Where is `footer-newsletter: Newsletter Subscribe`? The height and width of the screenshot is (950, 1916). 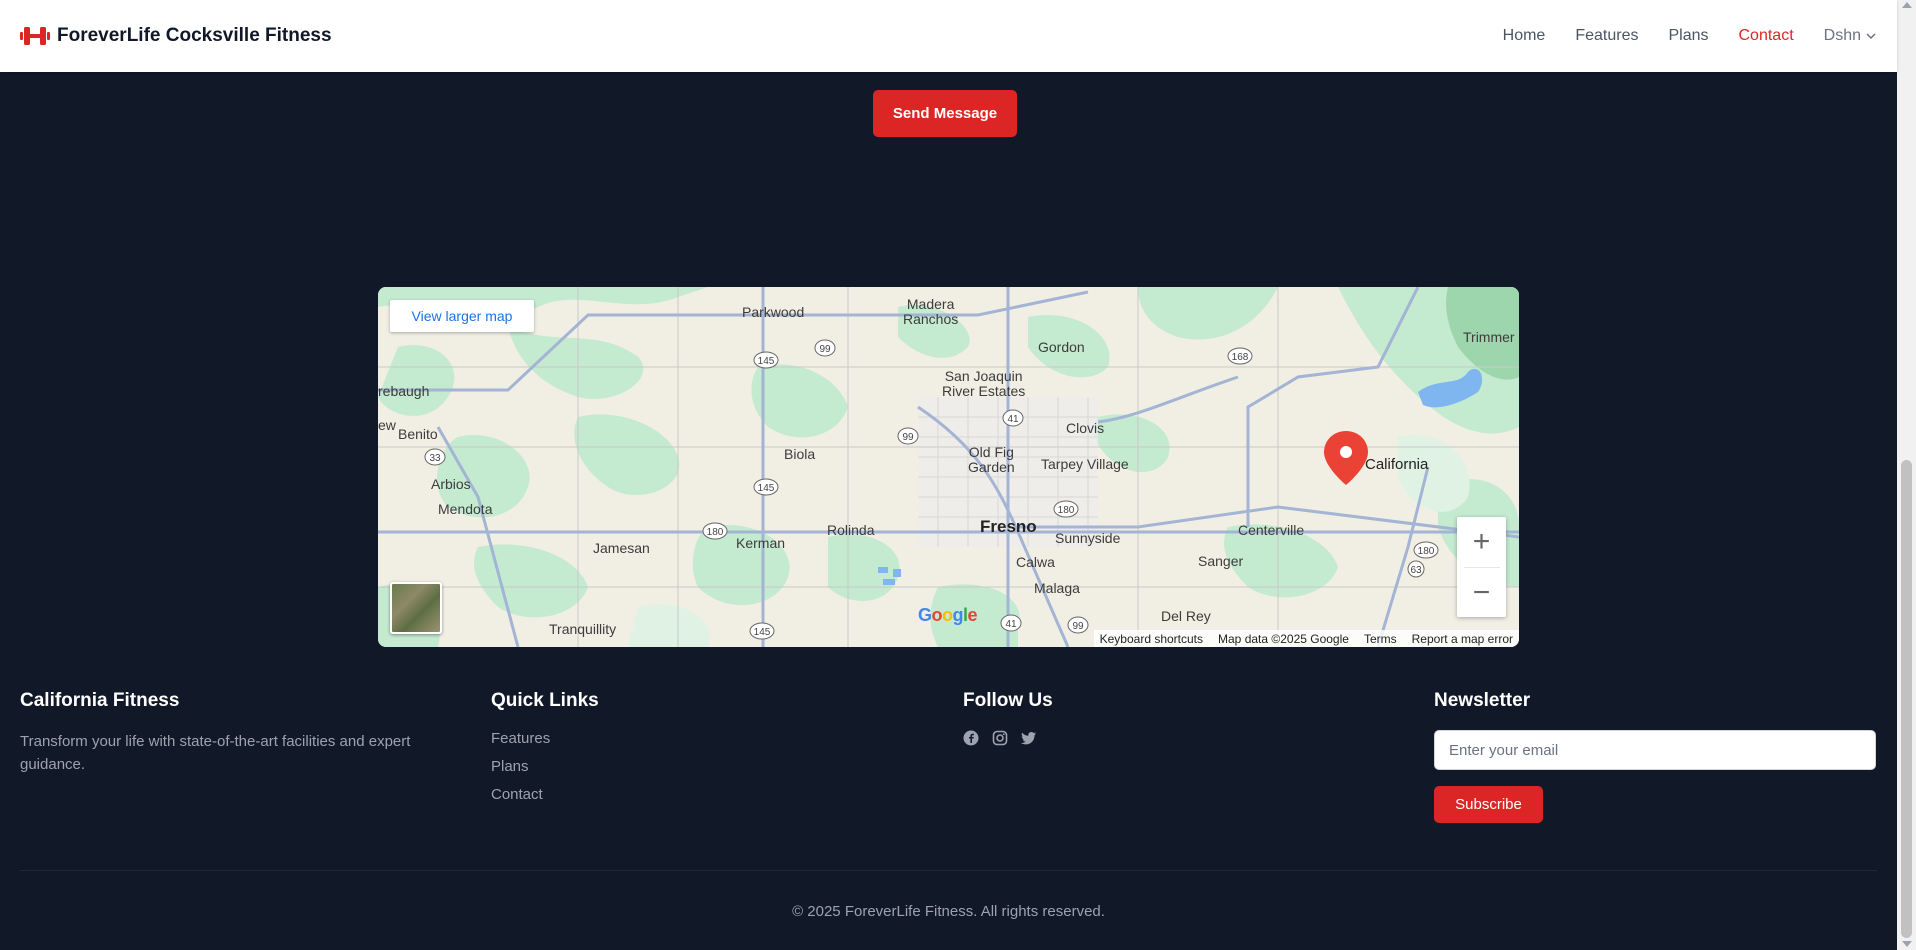
footer-newsletter: Newsletter Subscribe is located at coordinates (1655, 756).